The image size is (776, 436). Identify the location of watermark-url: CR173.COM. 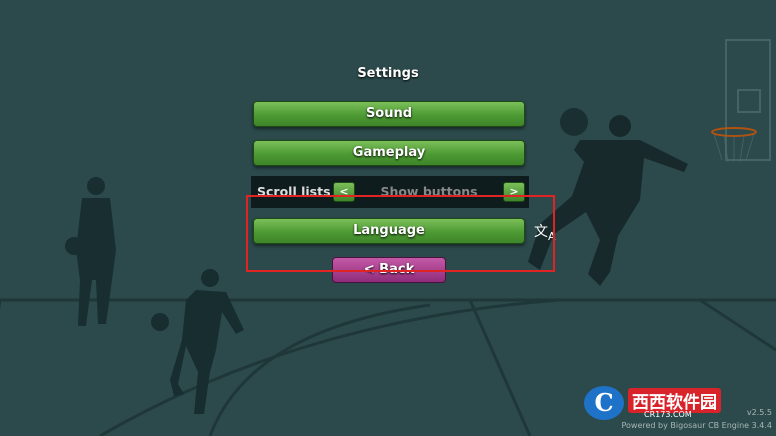
(668, 414).